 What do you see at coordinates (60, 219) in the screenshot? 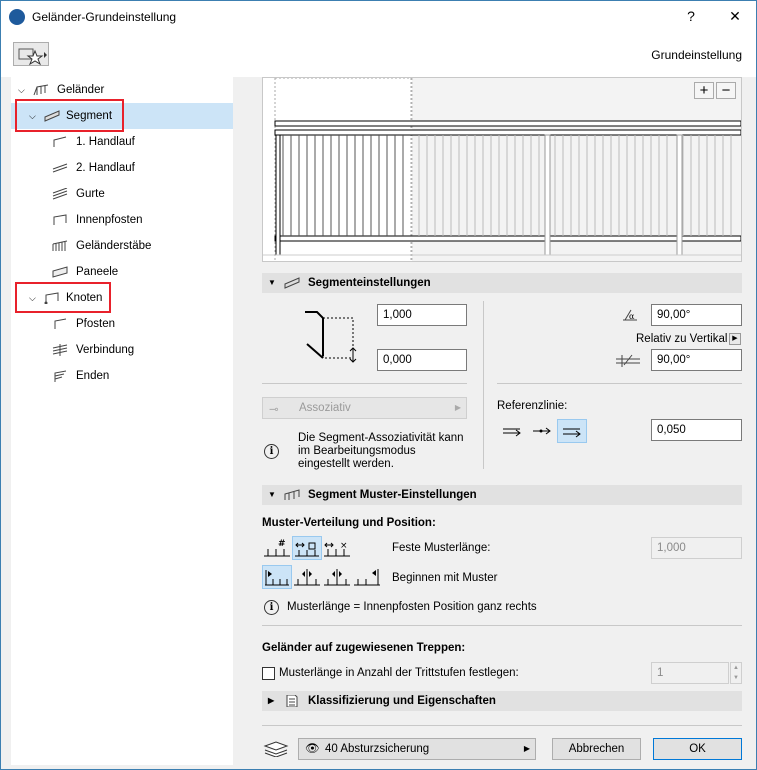
I see `inner-post-icon` at bounding box center [60, 219].